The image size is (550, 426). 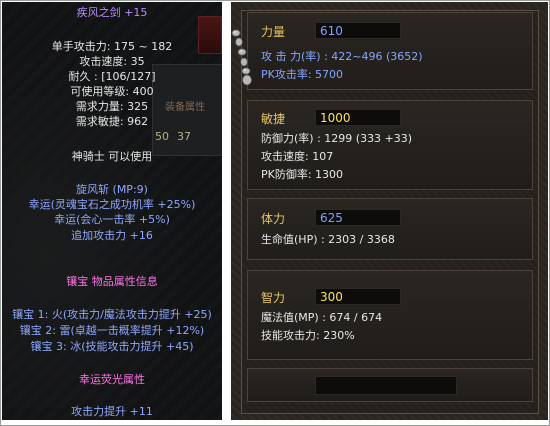 What do you see at coordinates (112, 330) in the screenshot?
I see `socket-line: 镶宝 2: 雷(卓越一击概率提升 +12%)` at bounding box center [112, 330].